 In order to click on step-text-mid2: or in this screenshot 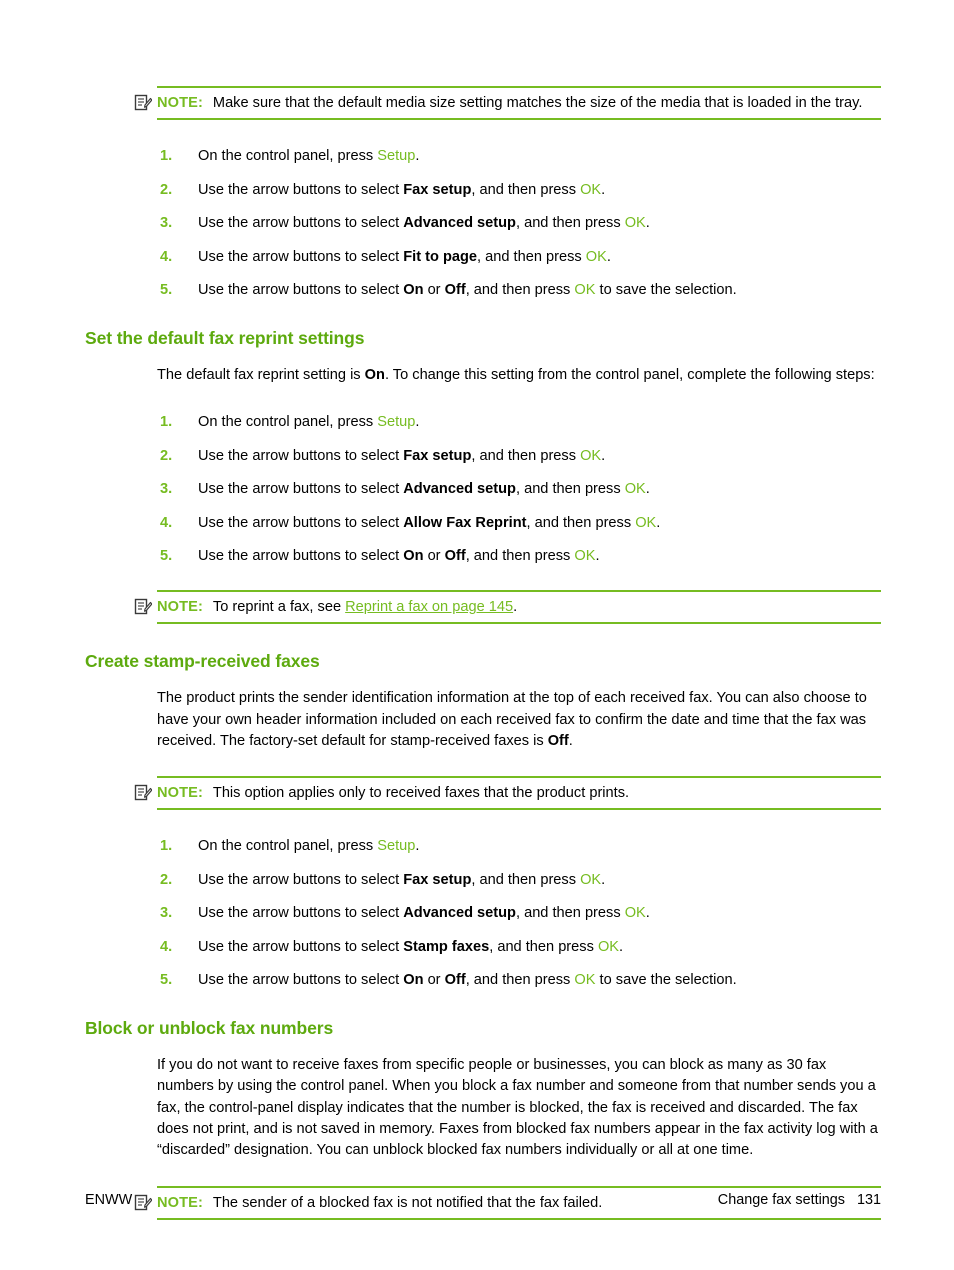, I will do `click(434, 980)`.